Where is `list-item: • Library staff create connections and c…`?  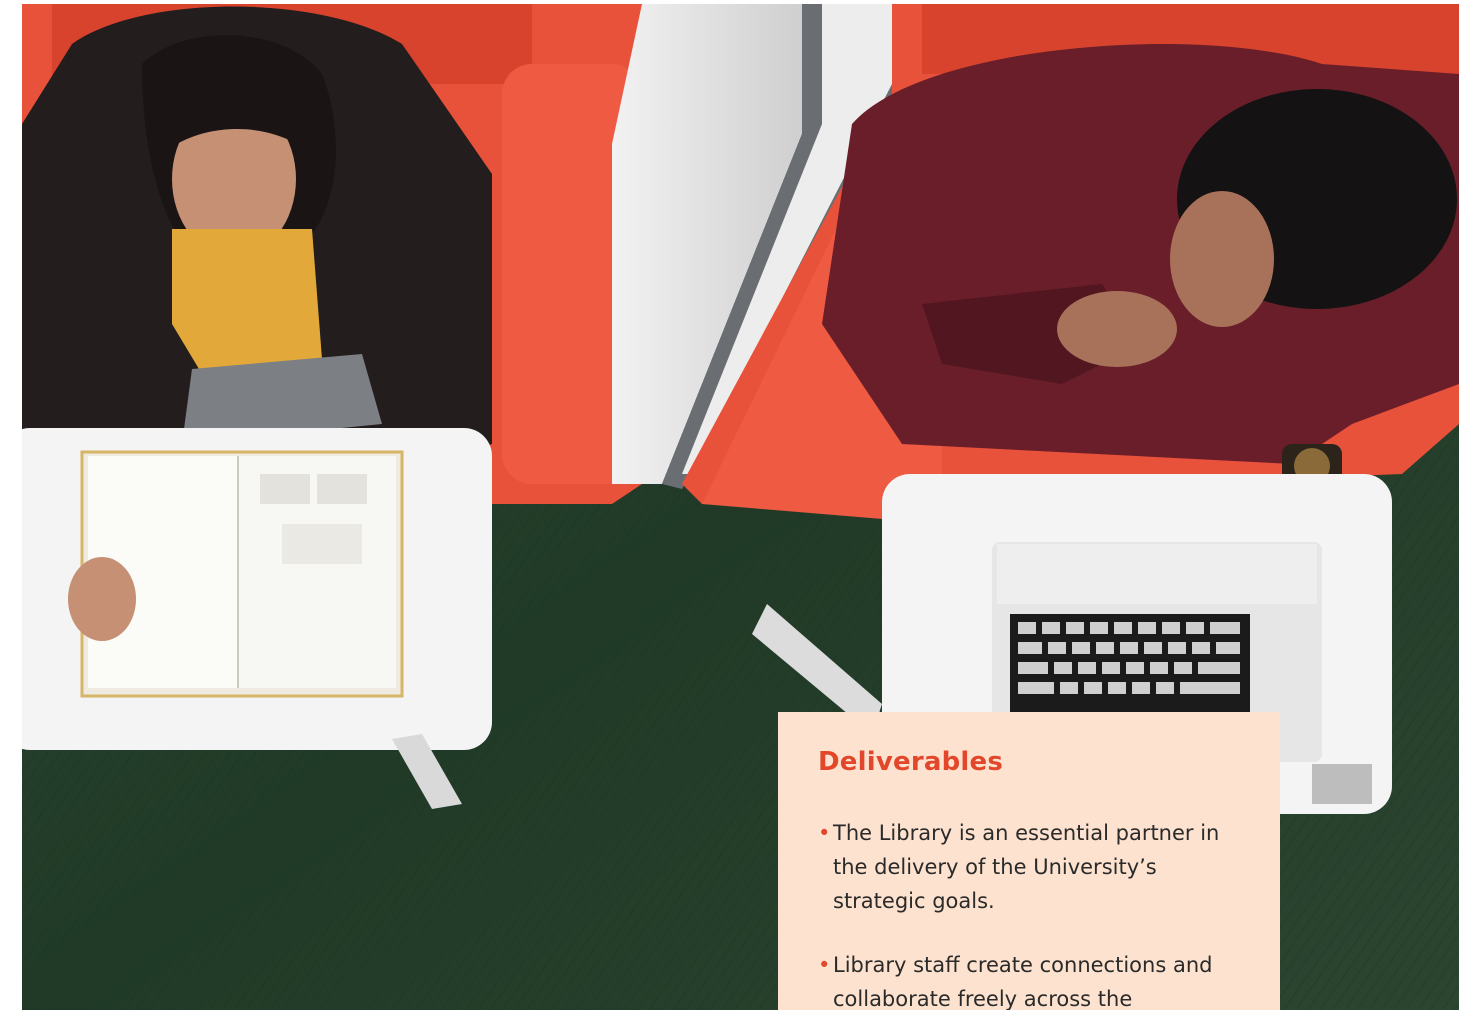 list-item: • Library staff create connections and c… is located at coordinates (1029, 979).